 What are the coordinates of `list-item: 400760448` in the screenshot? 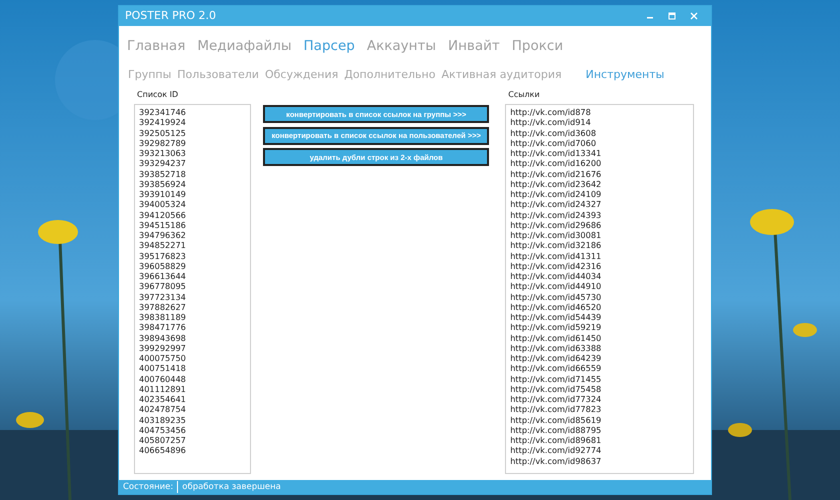 It's located at (192, 379).